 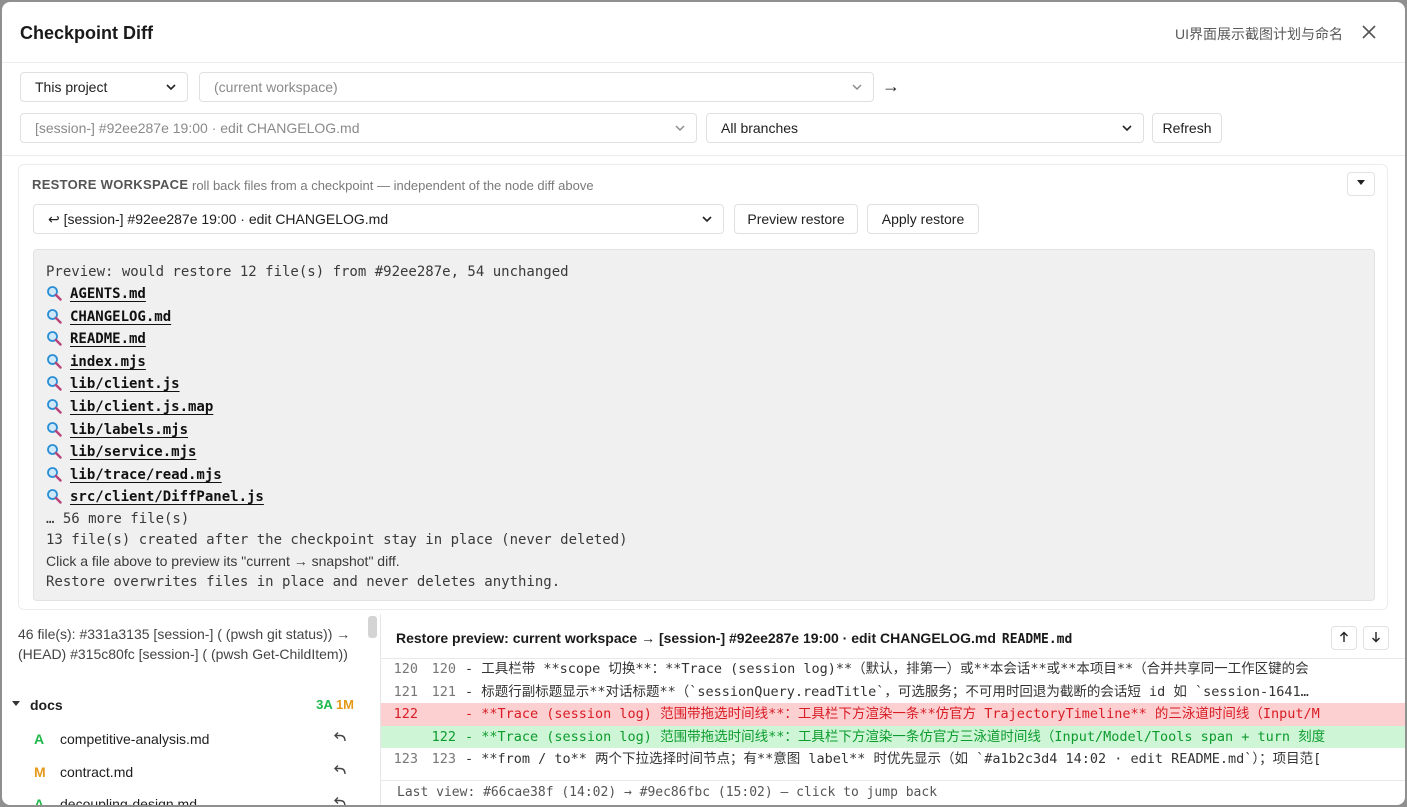 I want to click on dialog-title: Checkpoint Diff, so click(x=86, y=33).